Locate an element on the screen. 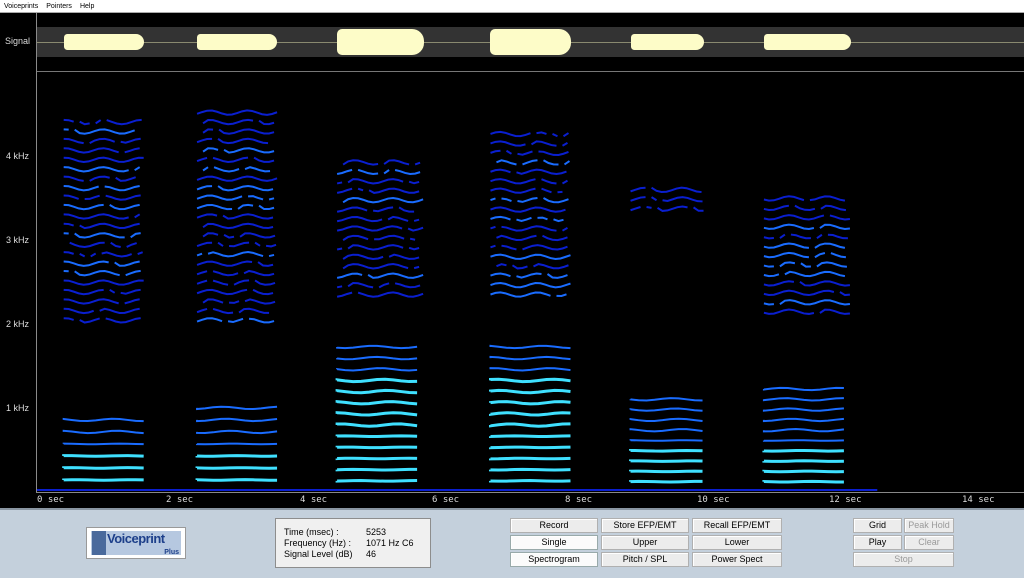  x-tick-label: 12 sec is located at coordinates (845, 500).